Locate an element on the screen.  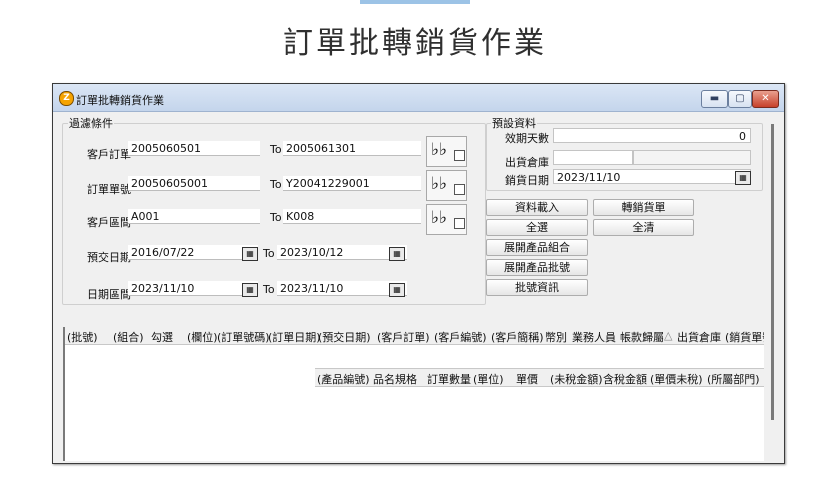
col-header: (預交日期) is located at coordinates (344, 336).